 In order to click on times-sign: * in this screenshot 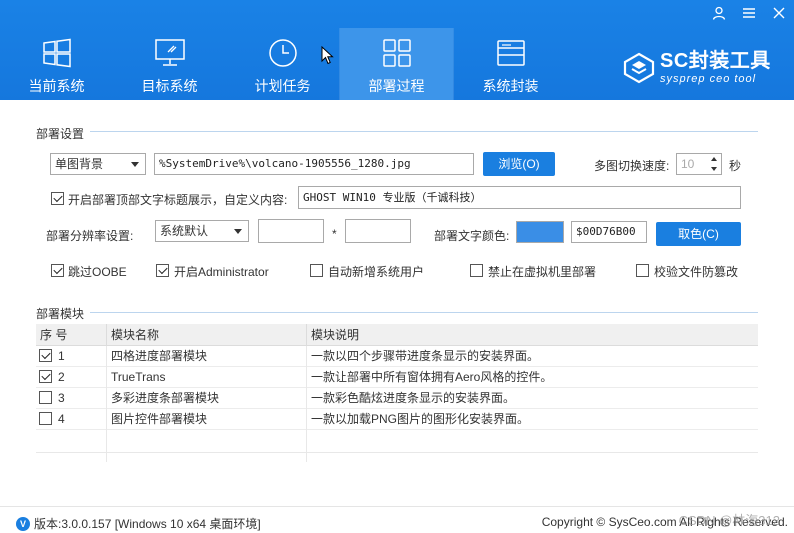, I will do `click(334, 234)`.